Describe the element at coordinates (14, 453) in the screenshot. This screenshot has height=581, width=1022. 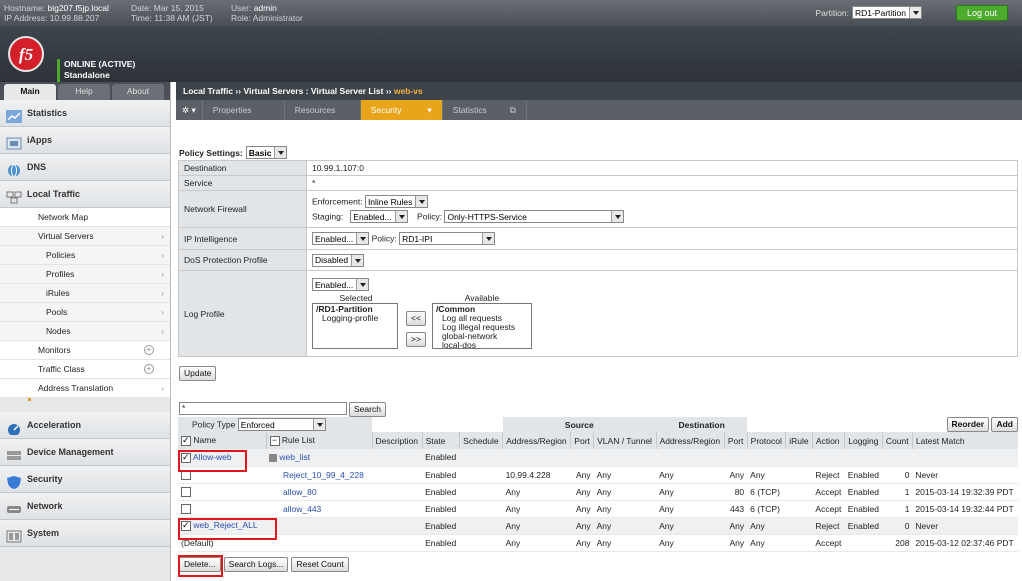
I see `device-icon` at that location.